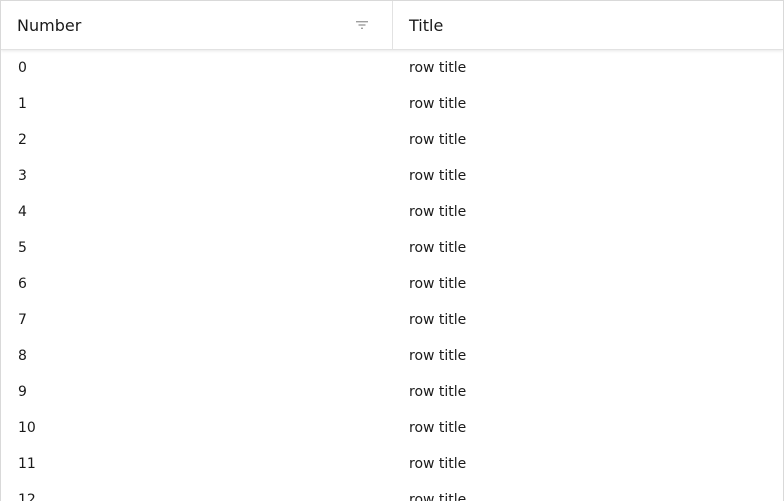  Describe the element at coordinates (392, 356) in the screenshot. I see `table-row: 8 row title` at that location.